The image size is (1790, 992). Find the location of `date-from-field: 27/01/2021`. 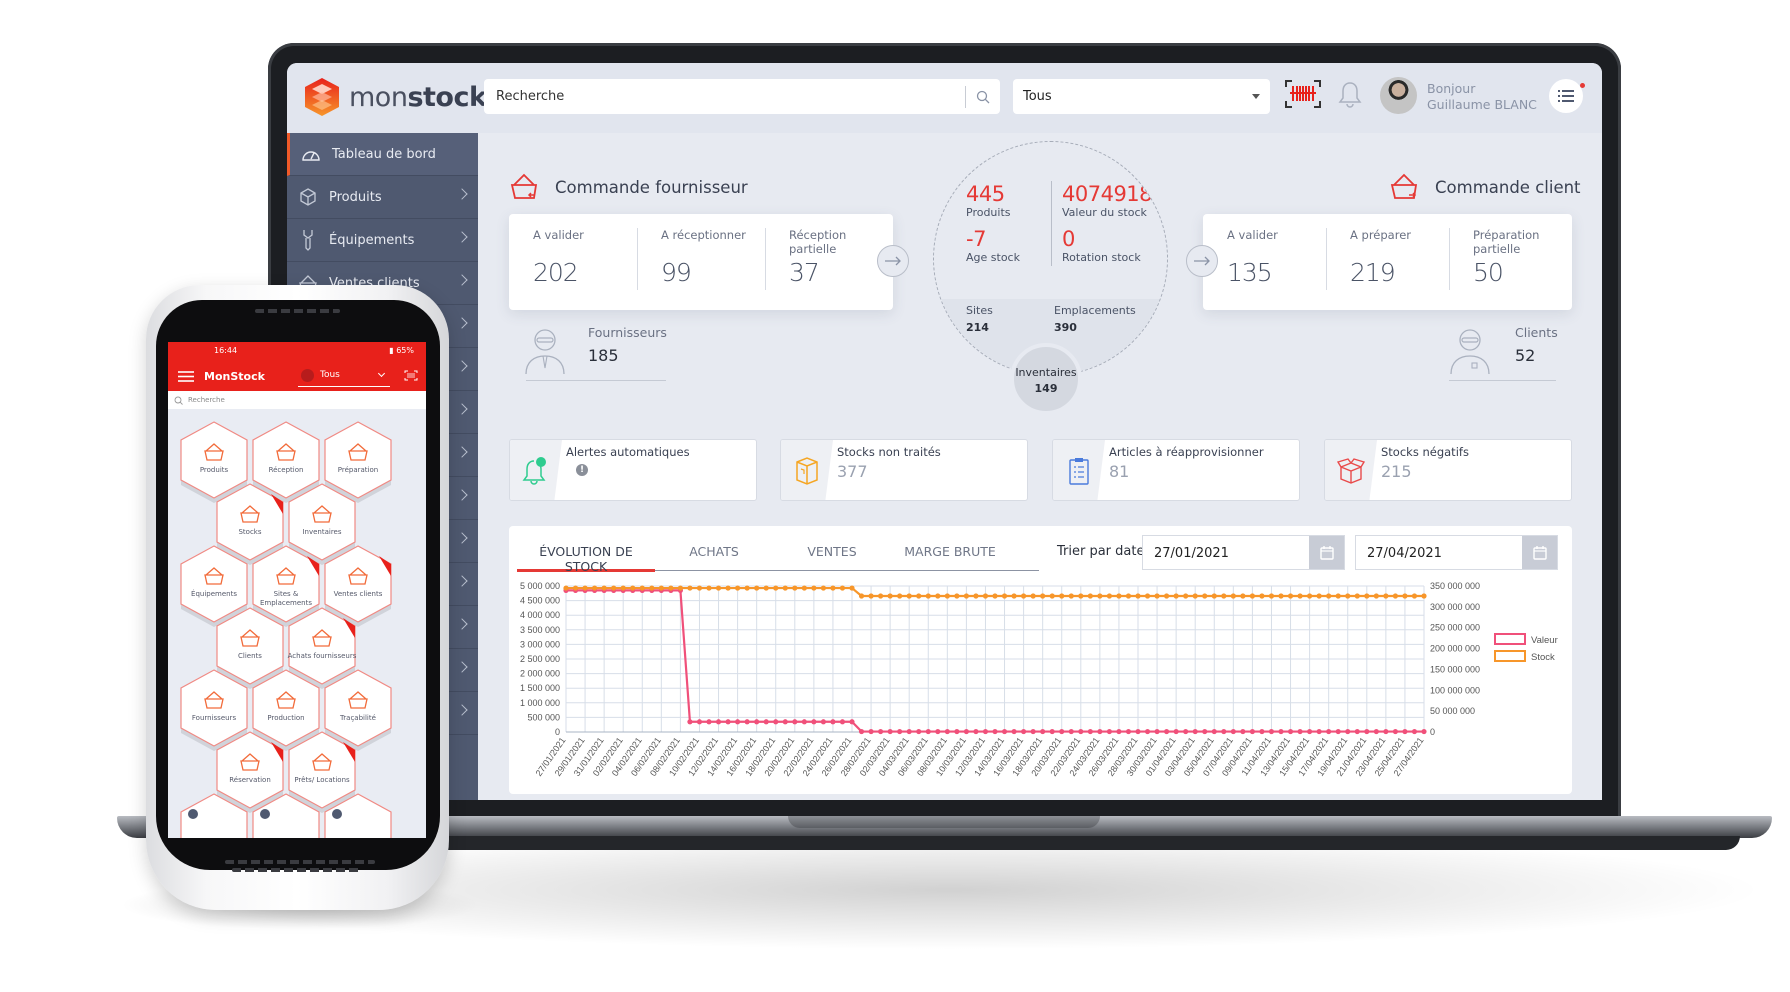

date-from-field: 27/01/2021 is located at coordinates (1243, 552).